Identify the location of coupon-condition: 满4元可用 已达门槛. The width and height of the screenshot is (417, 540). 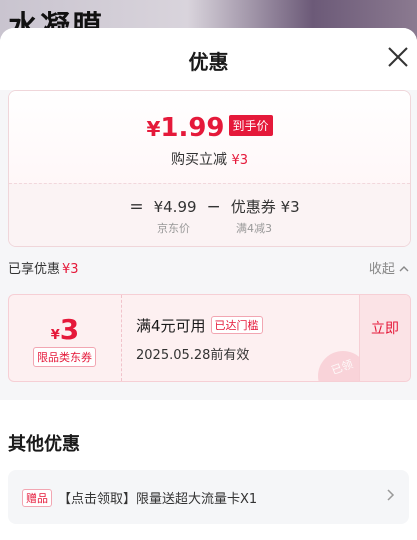
(199, 325).